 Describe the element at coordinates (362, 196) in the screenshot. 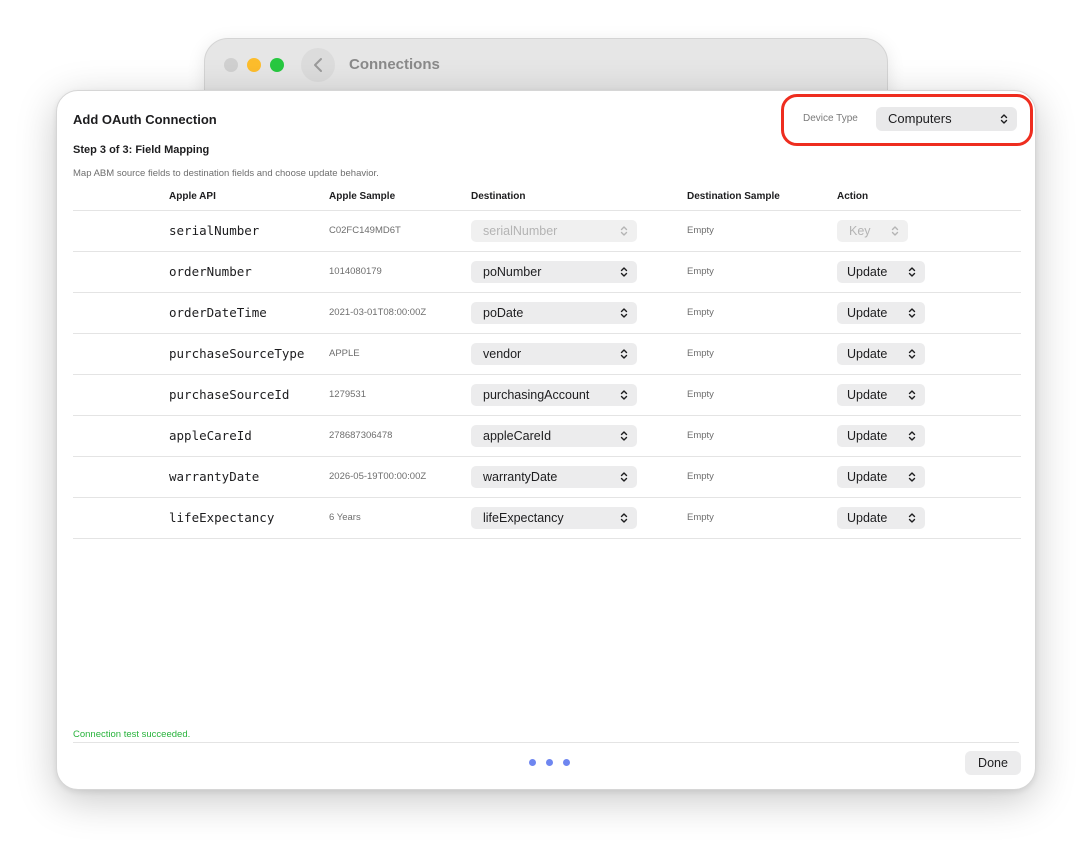

I see `header-apple-sample: Apple Sample` at that location.